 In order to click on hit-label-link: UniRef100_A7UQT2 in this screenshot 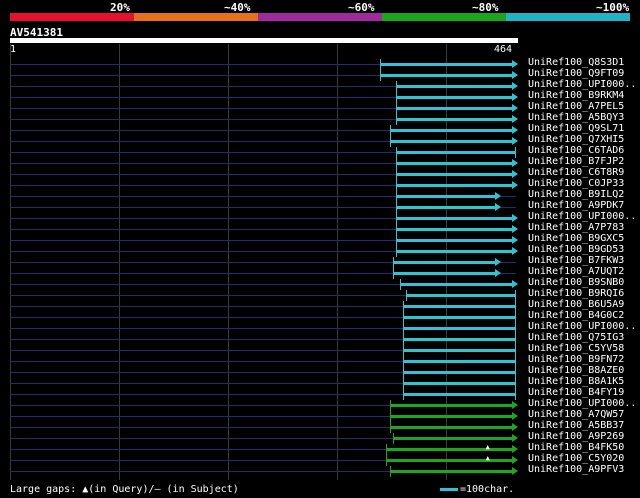, I will do `click(576, 271)`.